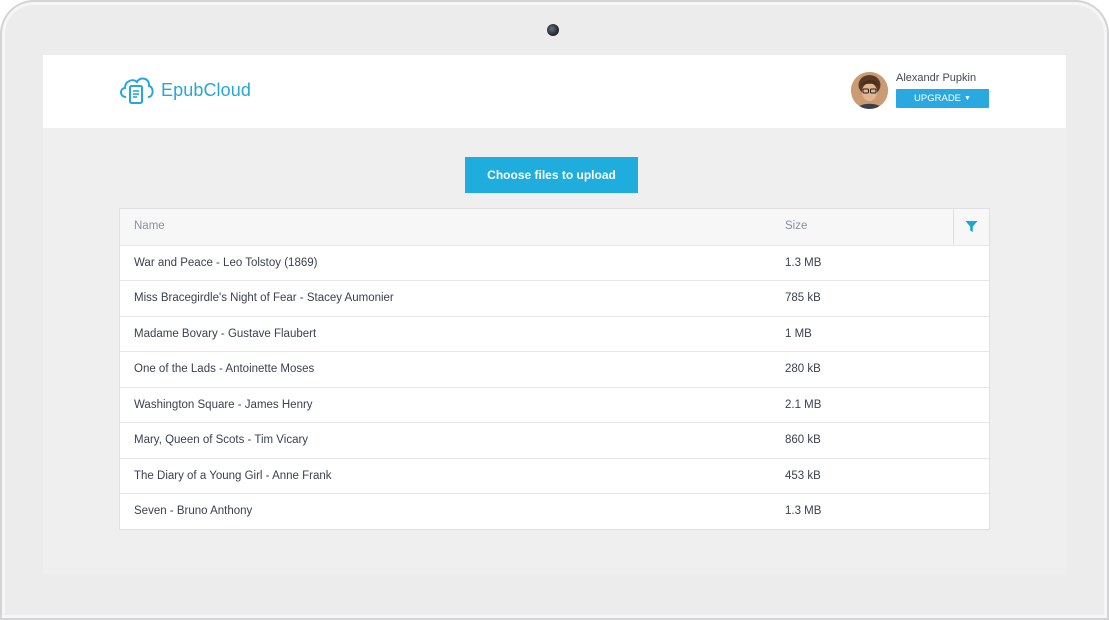  I want to click on file-name: Madame Bovary - Gustave Flaubert, so click(225, 333).